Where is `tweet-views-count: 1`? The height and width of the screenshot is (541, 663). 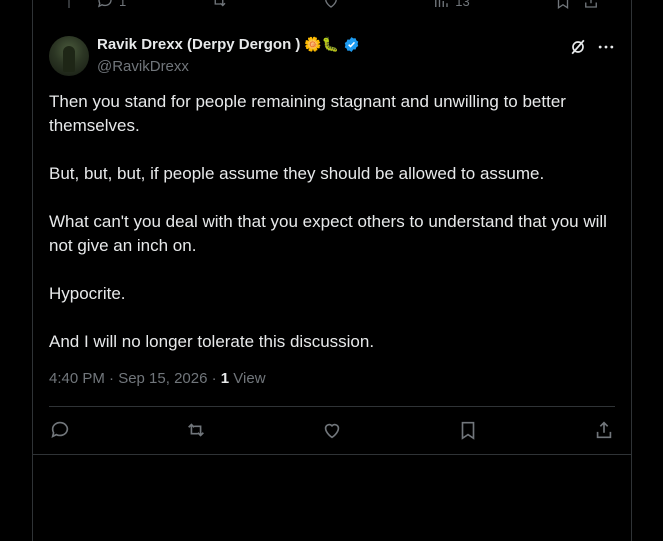 tweet-views-count: 1 is located at coordinates (225, 378).